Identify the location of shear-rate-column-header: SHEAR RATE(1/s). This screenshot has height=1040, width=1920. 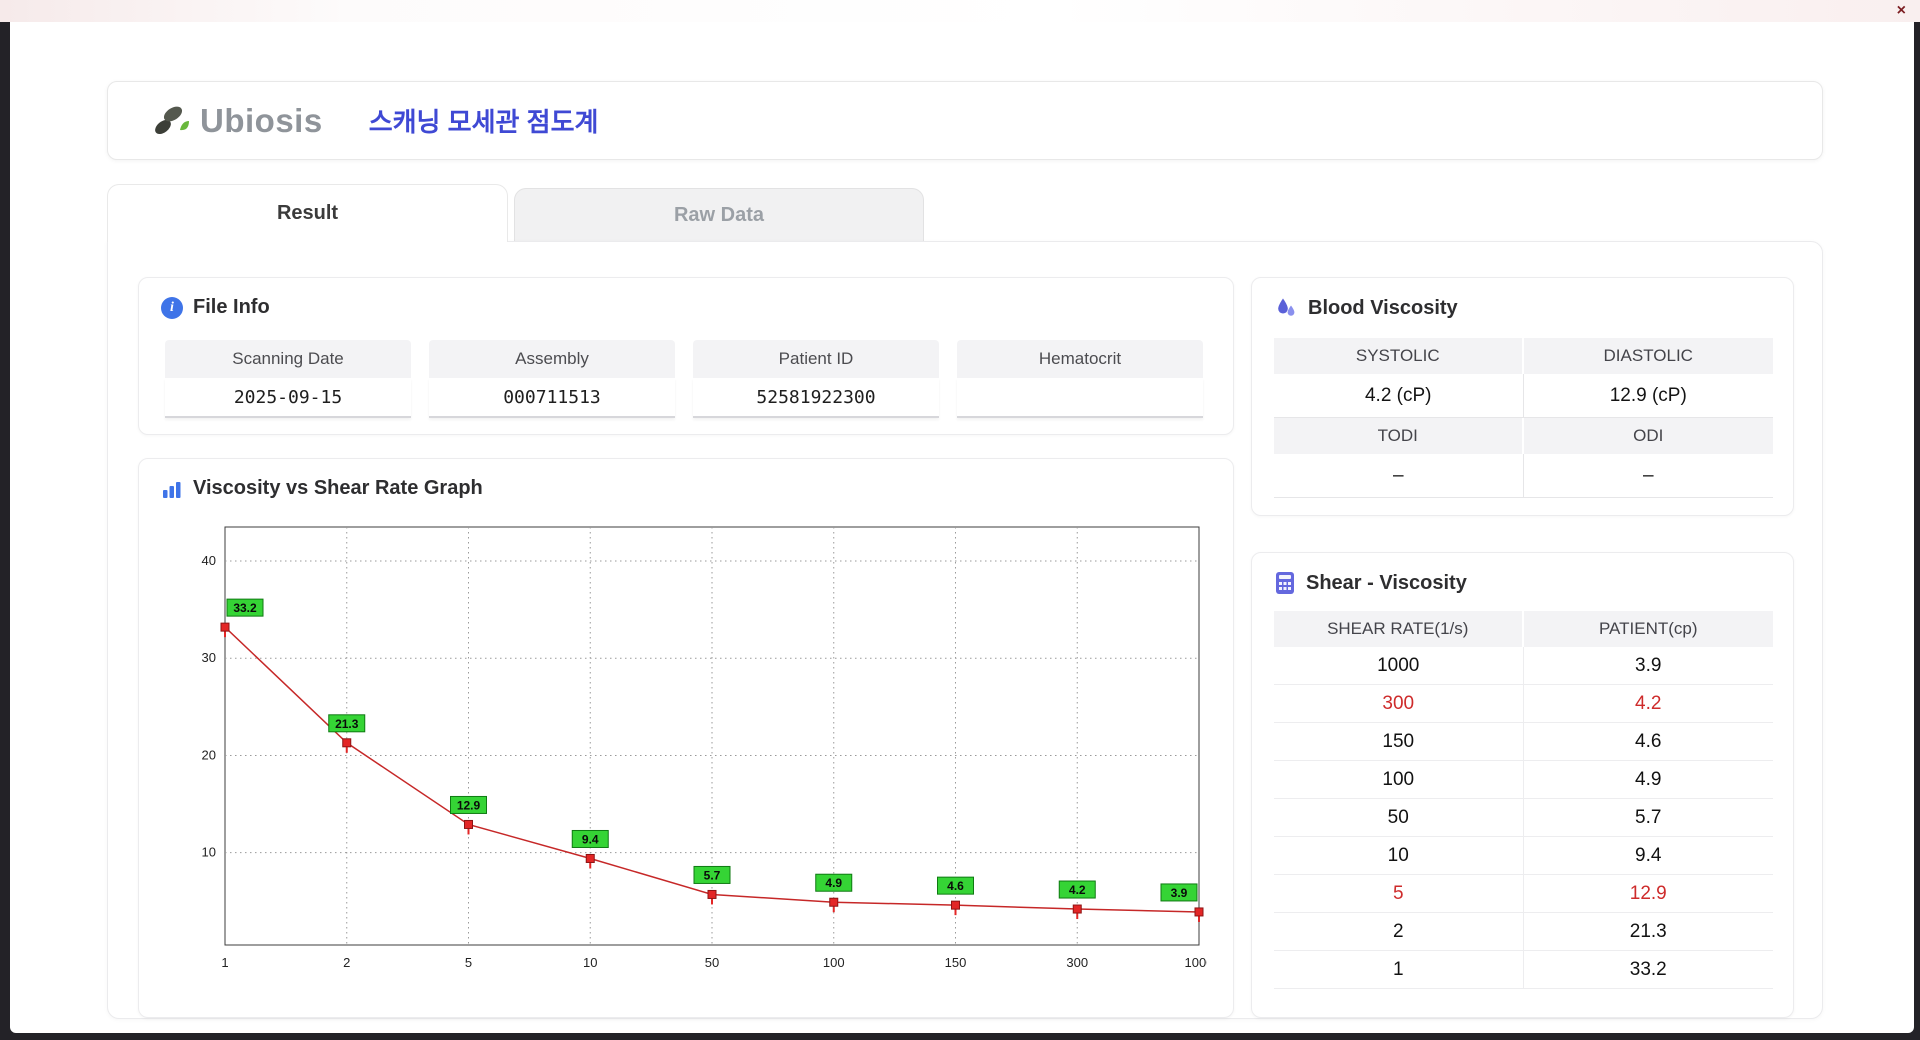
(1399, 629).